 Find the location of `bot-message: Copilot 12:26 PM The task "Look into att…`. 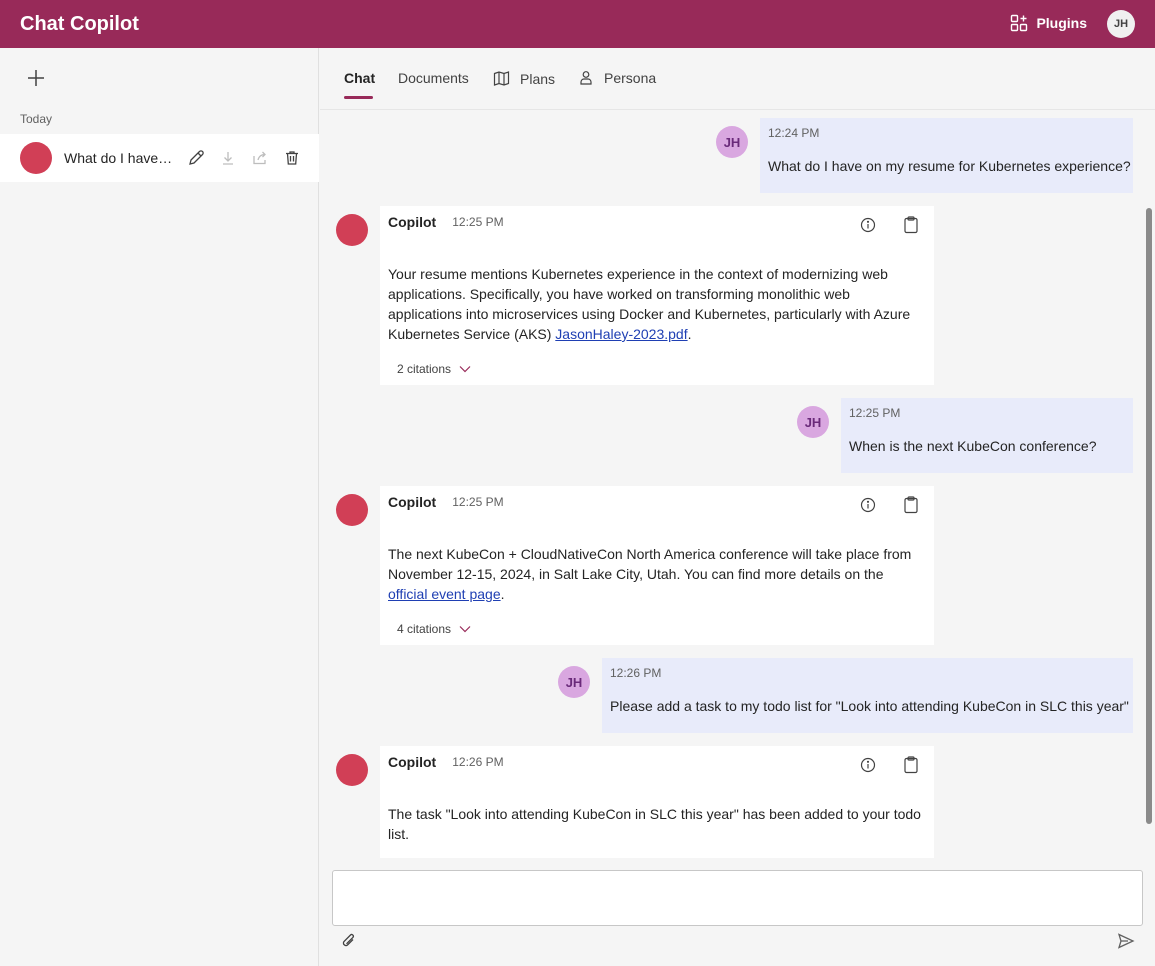

bot-message: Copilot 12:26 PM The task "Look into att… is located at coordinates (657, 802).